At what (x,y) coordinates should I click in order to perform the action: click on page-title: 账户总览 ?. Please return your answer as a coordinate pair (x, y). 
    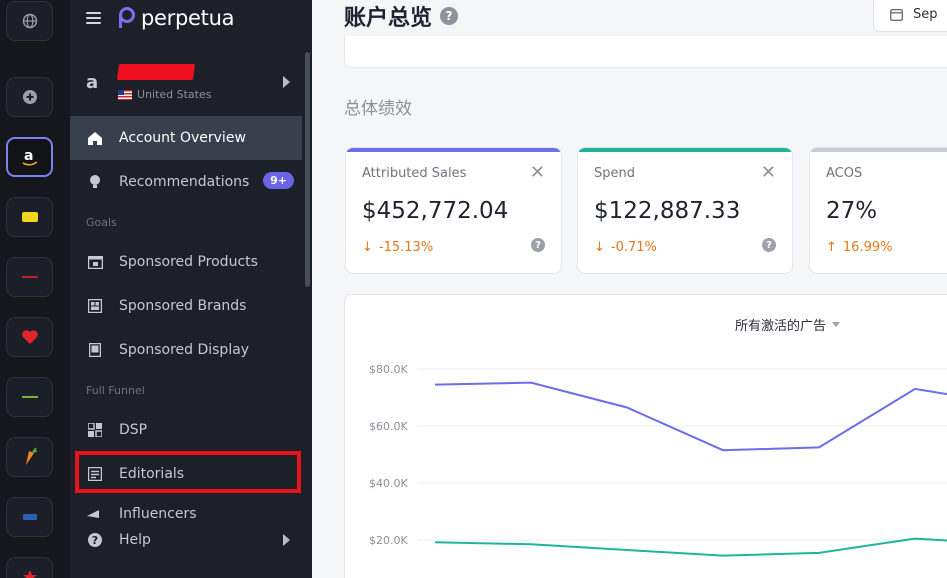
    Looking at the image, I should click on (401, 16).